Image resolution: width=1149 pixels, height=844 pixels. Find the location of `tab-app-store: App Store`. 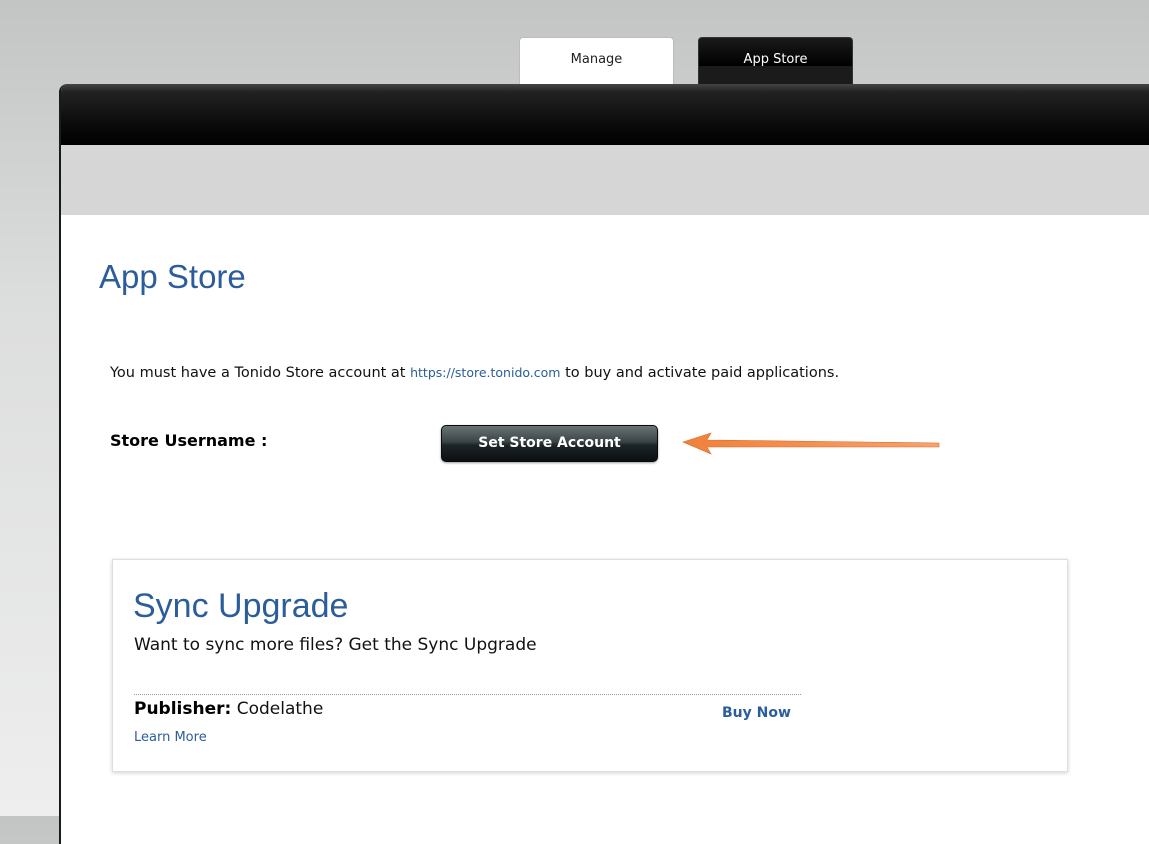

tab-app-store: App Store is located at coordinates (775, 61).